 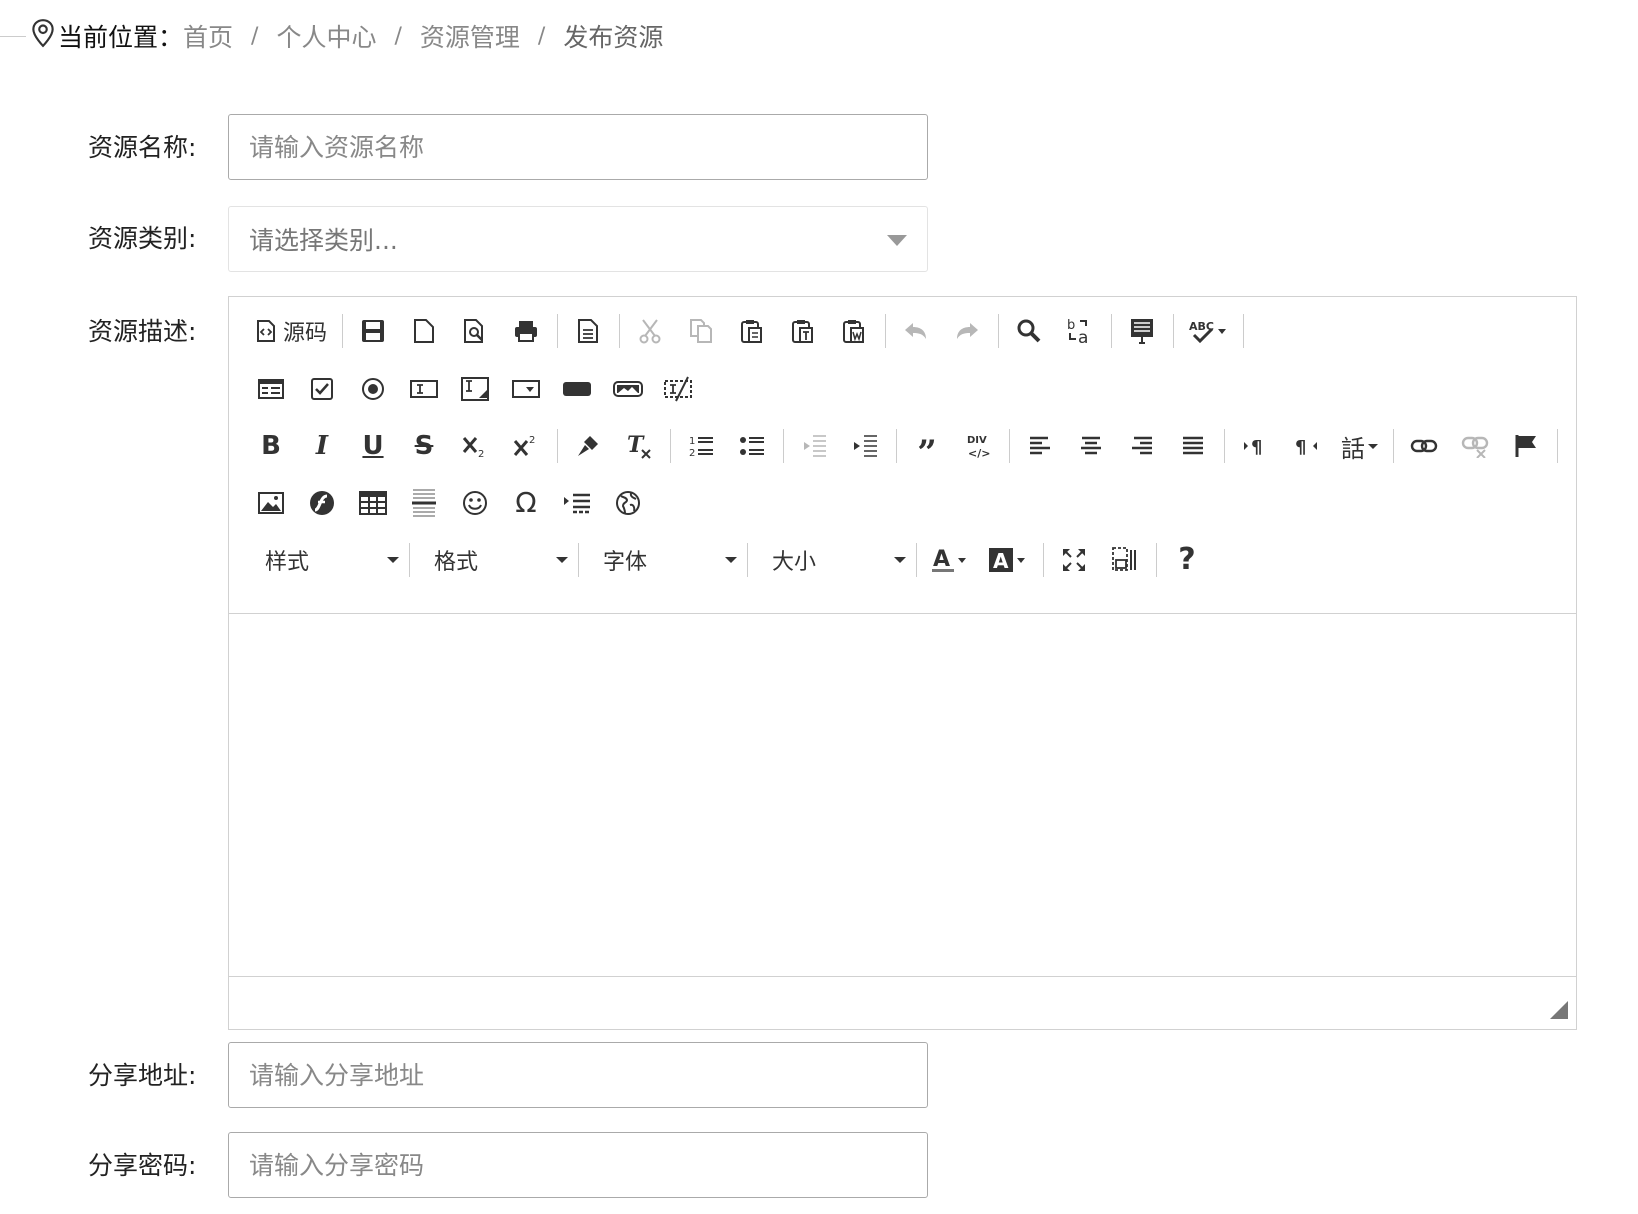 I want to click on textarea-button, so click(x=475, y=389).